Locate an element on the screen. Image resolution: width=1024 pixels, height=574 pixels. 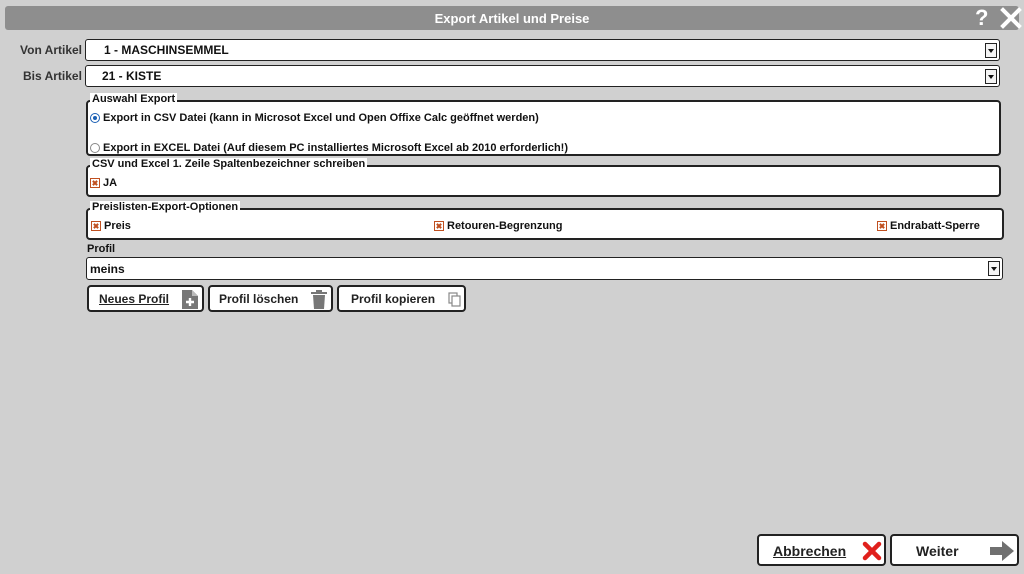
window-title: Export Artikel und Preise is located at coordinates (512, 18).